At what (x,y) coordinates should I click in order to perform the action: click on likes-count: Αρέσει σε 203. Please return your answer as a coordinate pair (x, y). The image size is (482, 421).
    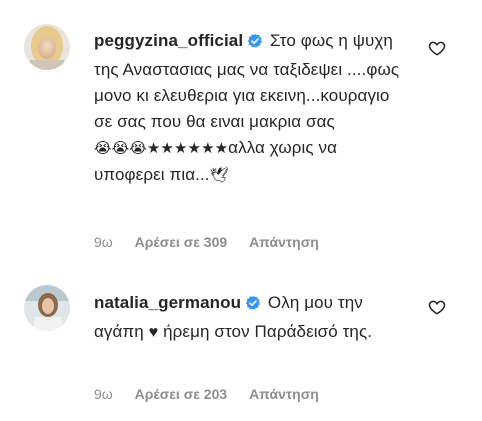
    Looking at the image, I should click on (181, 394).